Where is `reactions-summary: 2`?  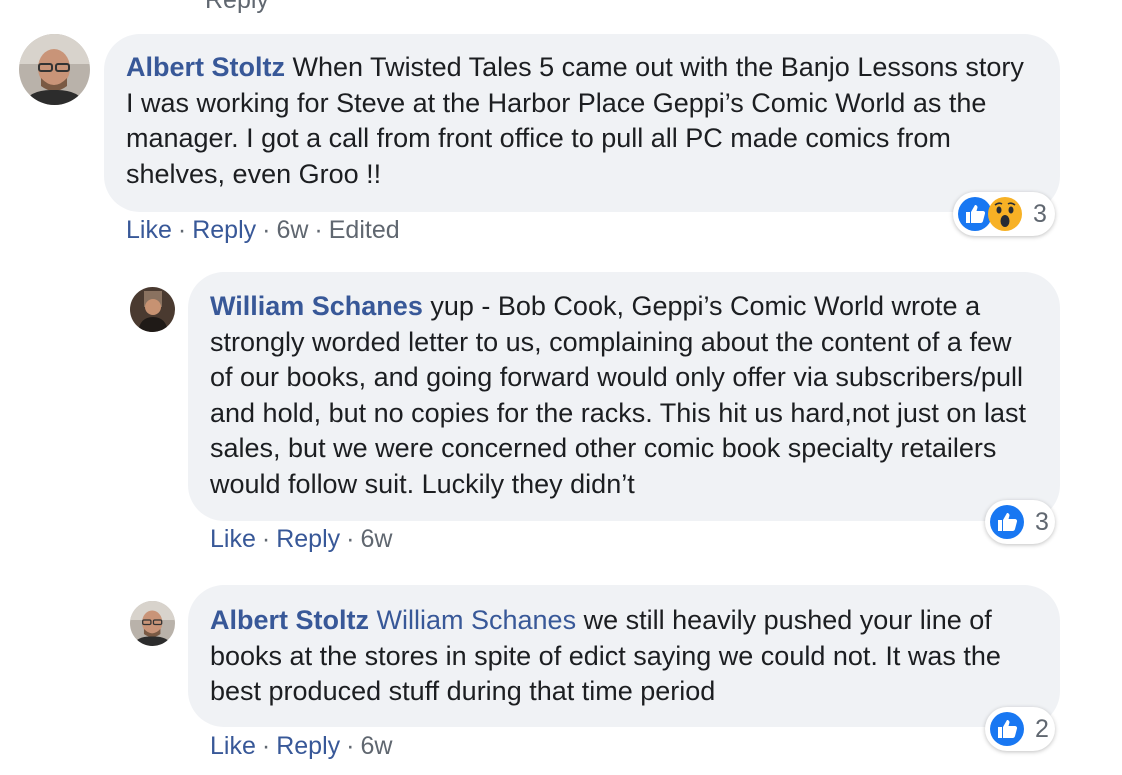
reactions-summary: 2 is located at coordinates (1020, 729).